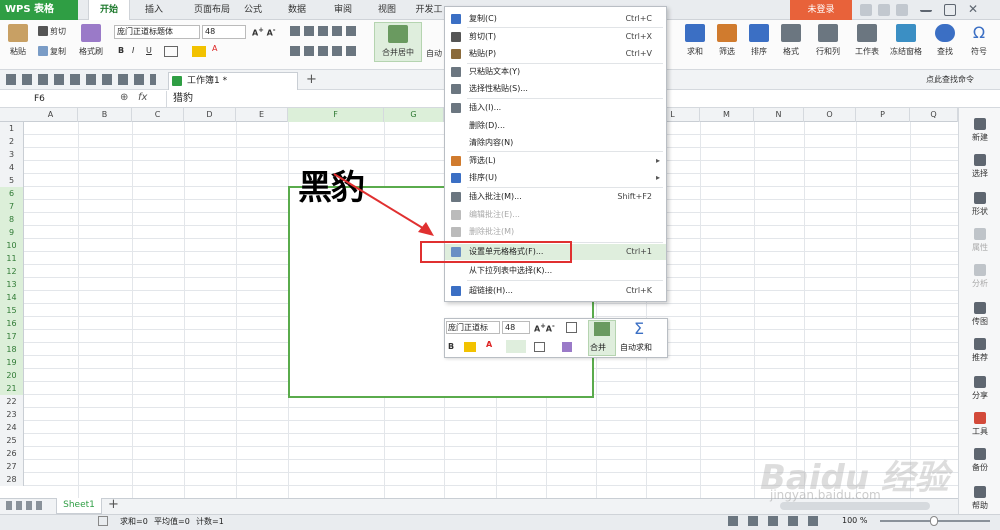 Image resolution: width=1000 pixels, height=530 pixels. I want to click on tab-page-layout: 页面布局, so click(212, 10).